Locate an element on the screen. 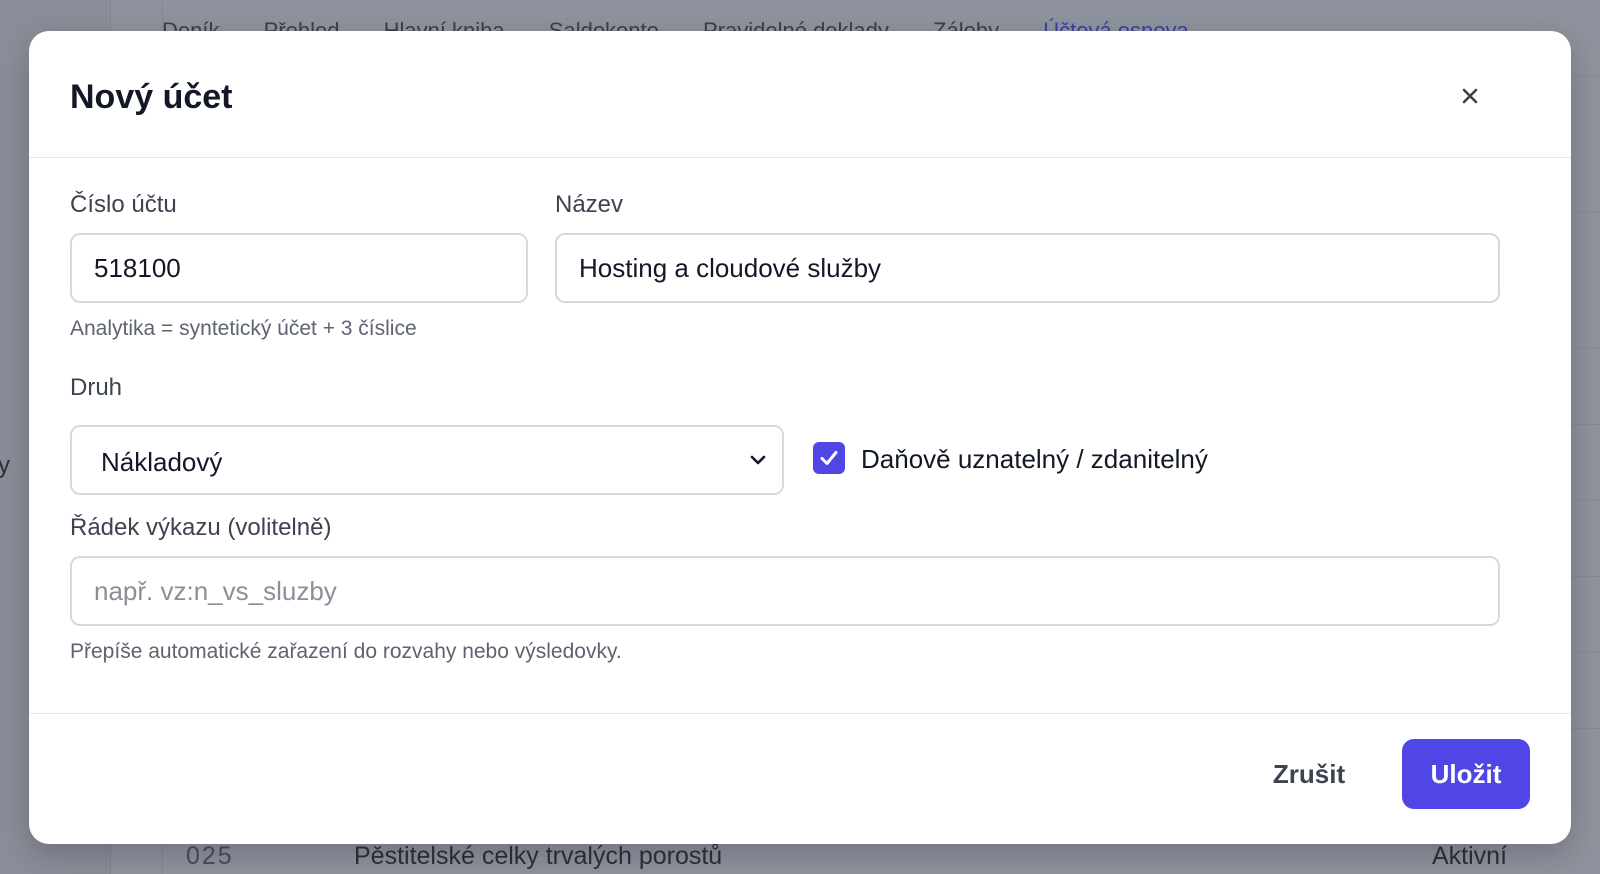 The height and width of the screenshot is (874, 1600). tax-deductible-checkbox is located at coordinates (829, 458).